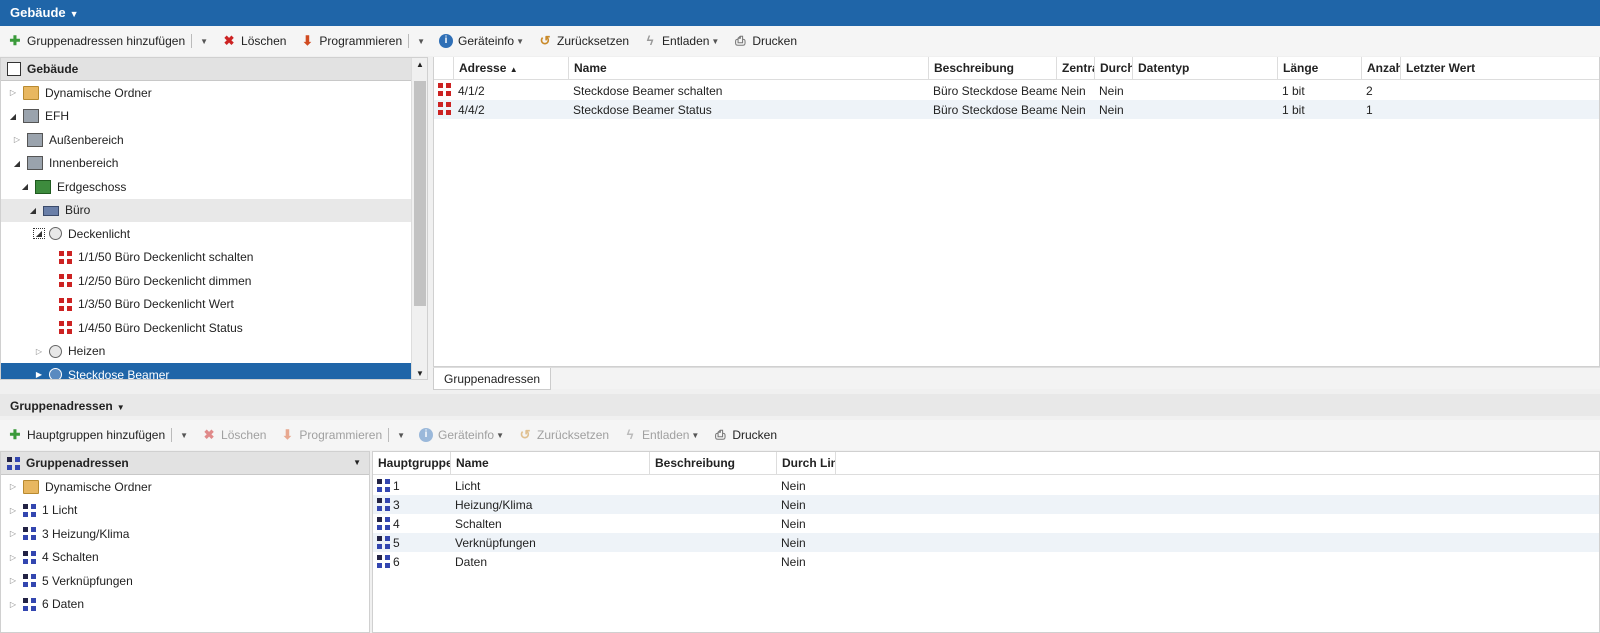  Describe the element at coordinates (98, 435) in the screenshot. I see `add-main-groups-button: ✚ Hauptgruppen hinzufügen ▼` at that location.